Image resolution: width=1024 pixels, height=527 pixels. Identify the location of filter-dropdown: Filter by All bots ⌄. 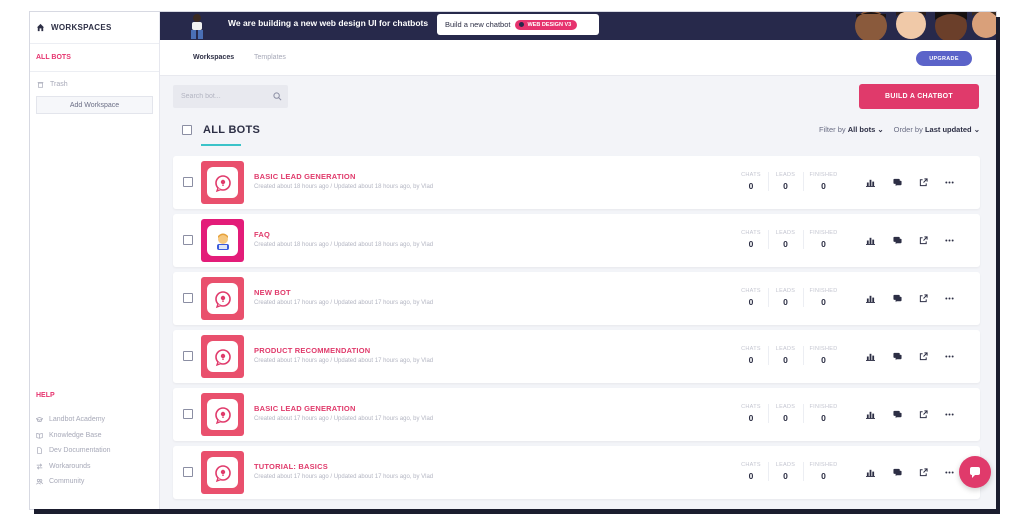
(851, 129).